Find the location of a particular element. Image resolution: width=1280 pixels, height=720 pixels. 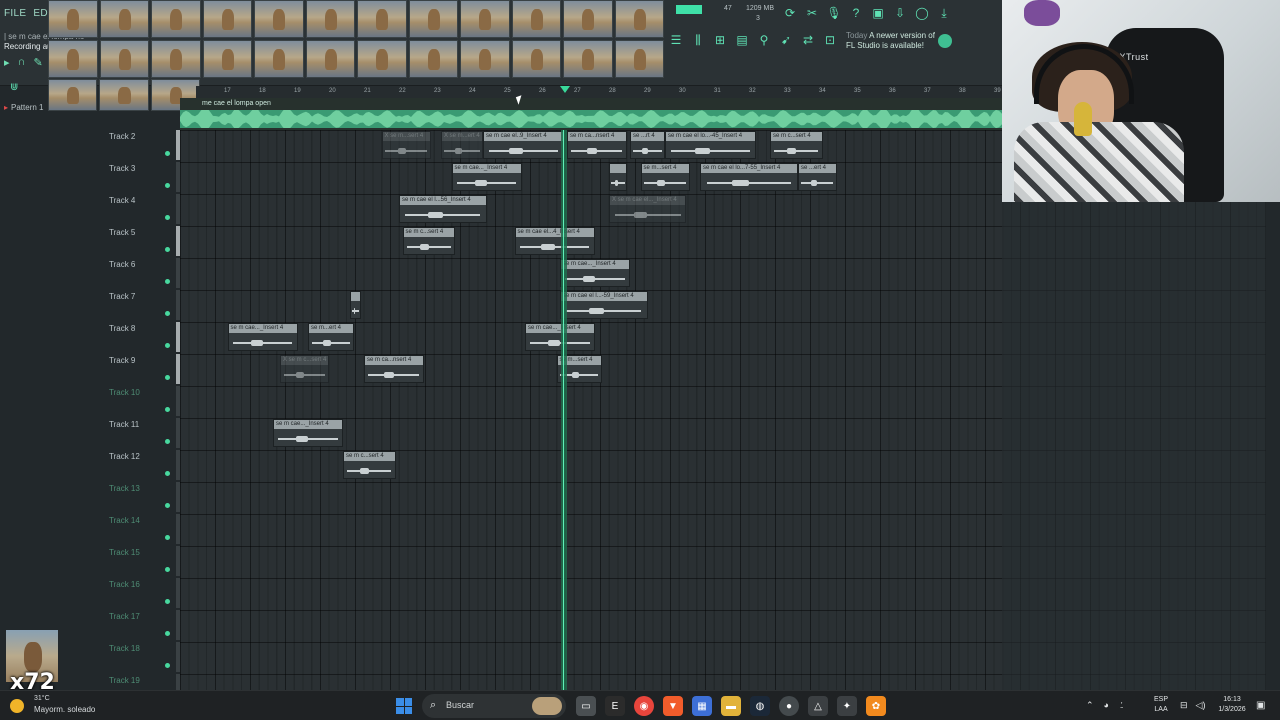

track-name: Track 5 is located at coordinates (122, 232).